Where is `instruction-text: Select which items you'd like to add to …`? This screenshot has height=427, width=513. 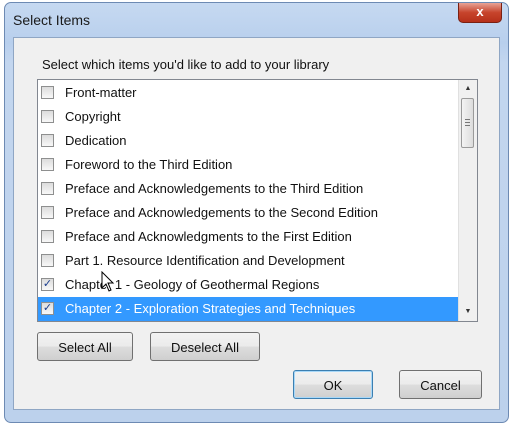 instruction-text: Select which items you'd like to add to … is located at coordinates (186, 64).